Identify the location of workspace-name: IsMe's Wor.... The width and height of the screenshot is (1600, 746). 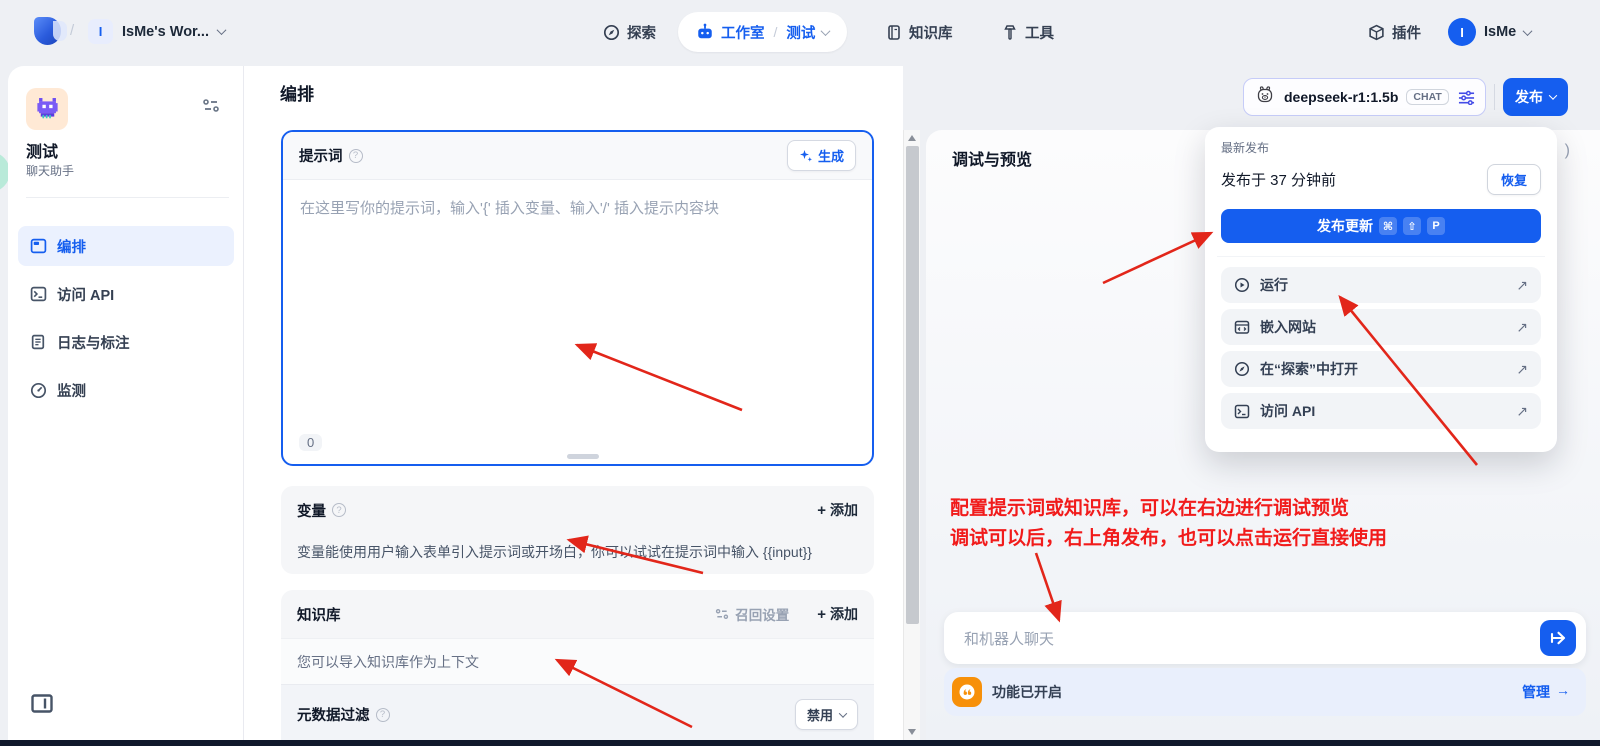
(165, 31).